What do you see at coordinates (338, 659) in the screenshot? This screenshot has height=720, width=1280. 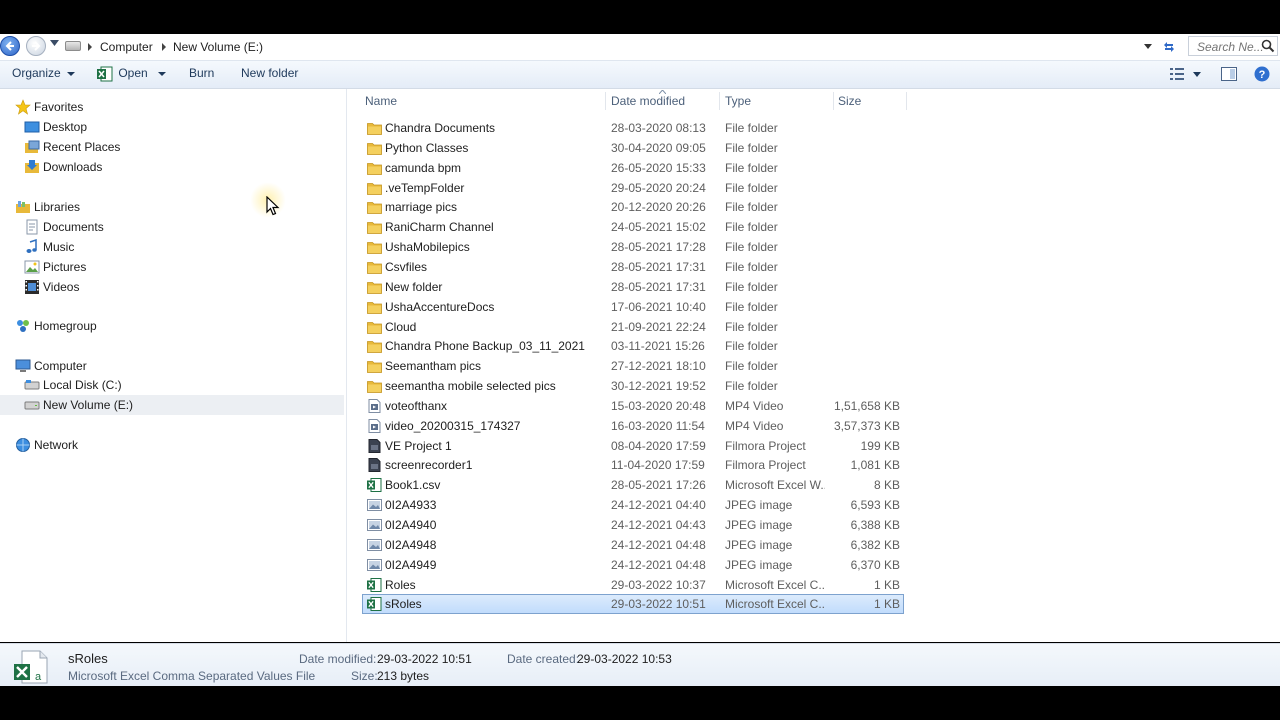 I see `details-date-modified-label: Date modified:` at bounding box center [338, 659].